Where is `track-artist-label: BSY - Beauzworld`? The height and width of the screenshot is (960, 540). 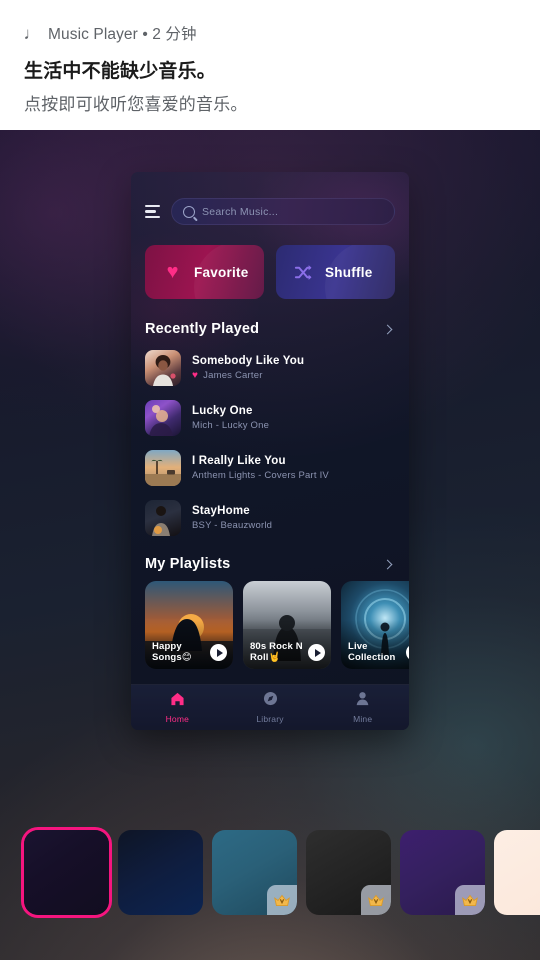 track-artist-label: BSY - Beauzworld is located at coordinates (232, 525).